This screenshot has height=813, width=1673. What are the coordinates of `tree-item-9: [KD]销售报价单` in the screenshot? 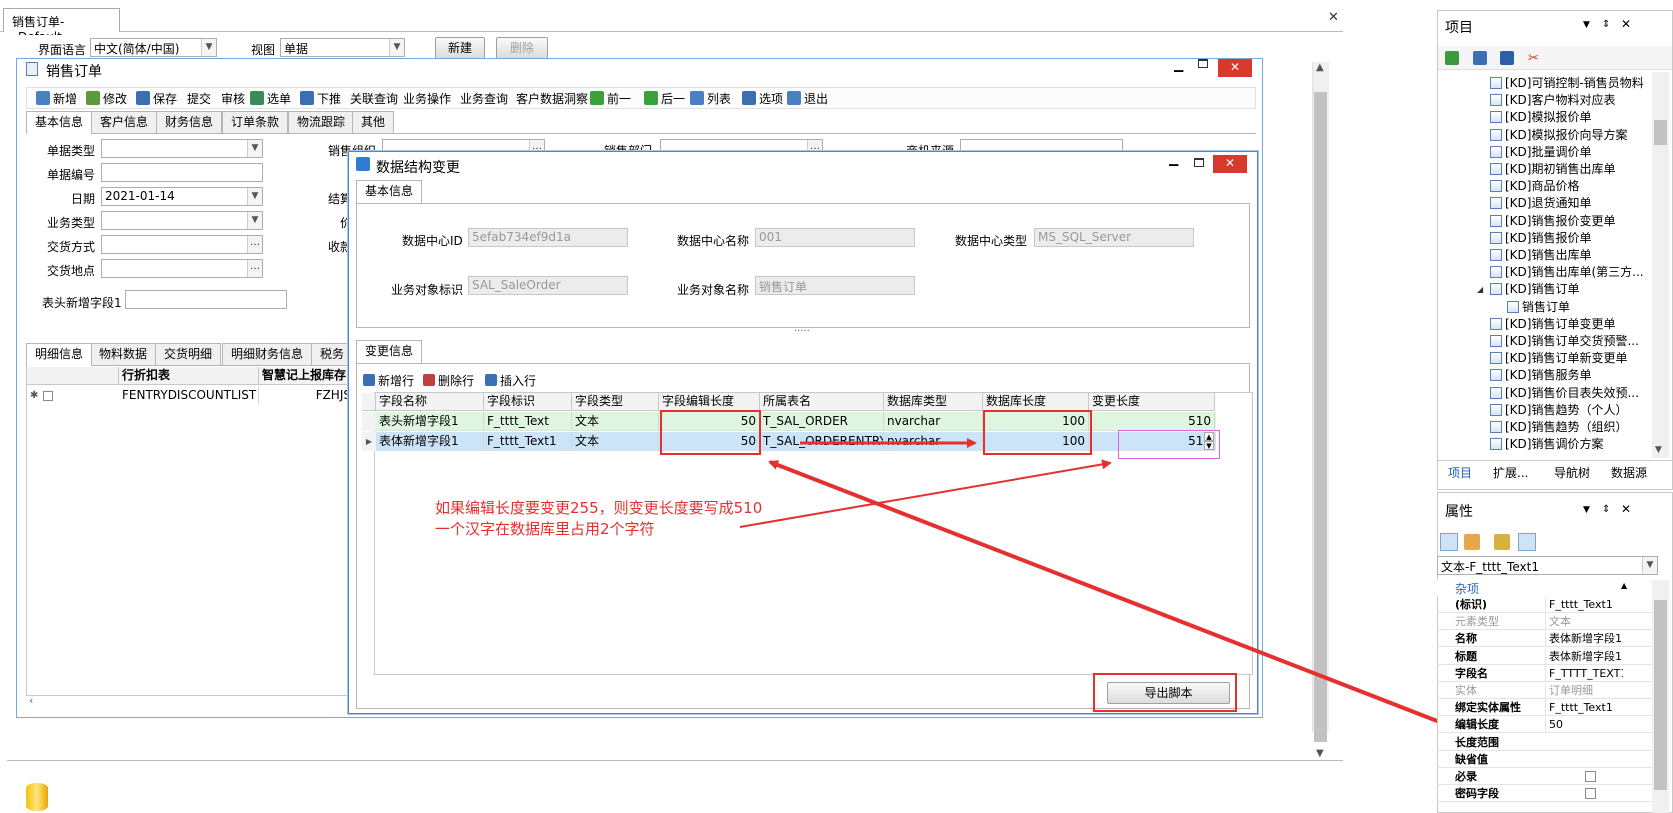 It's located at (1540, 238).